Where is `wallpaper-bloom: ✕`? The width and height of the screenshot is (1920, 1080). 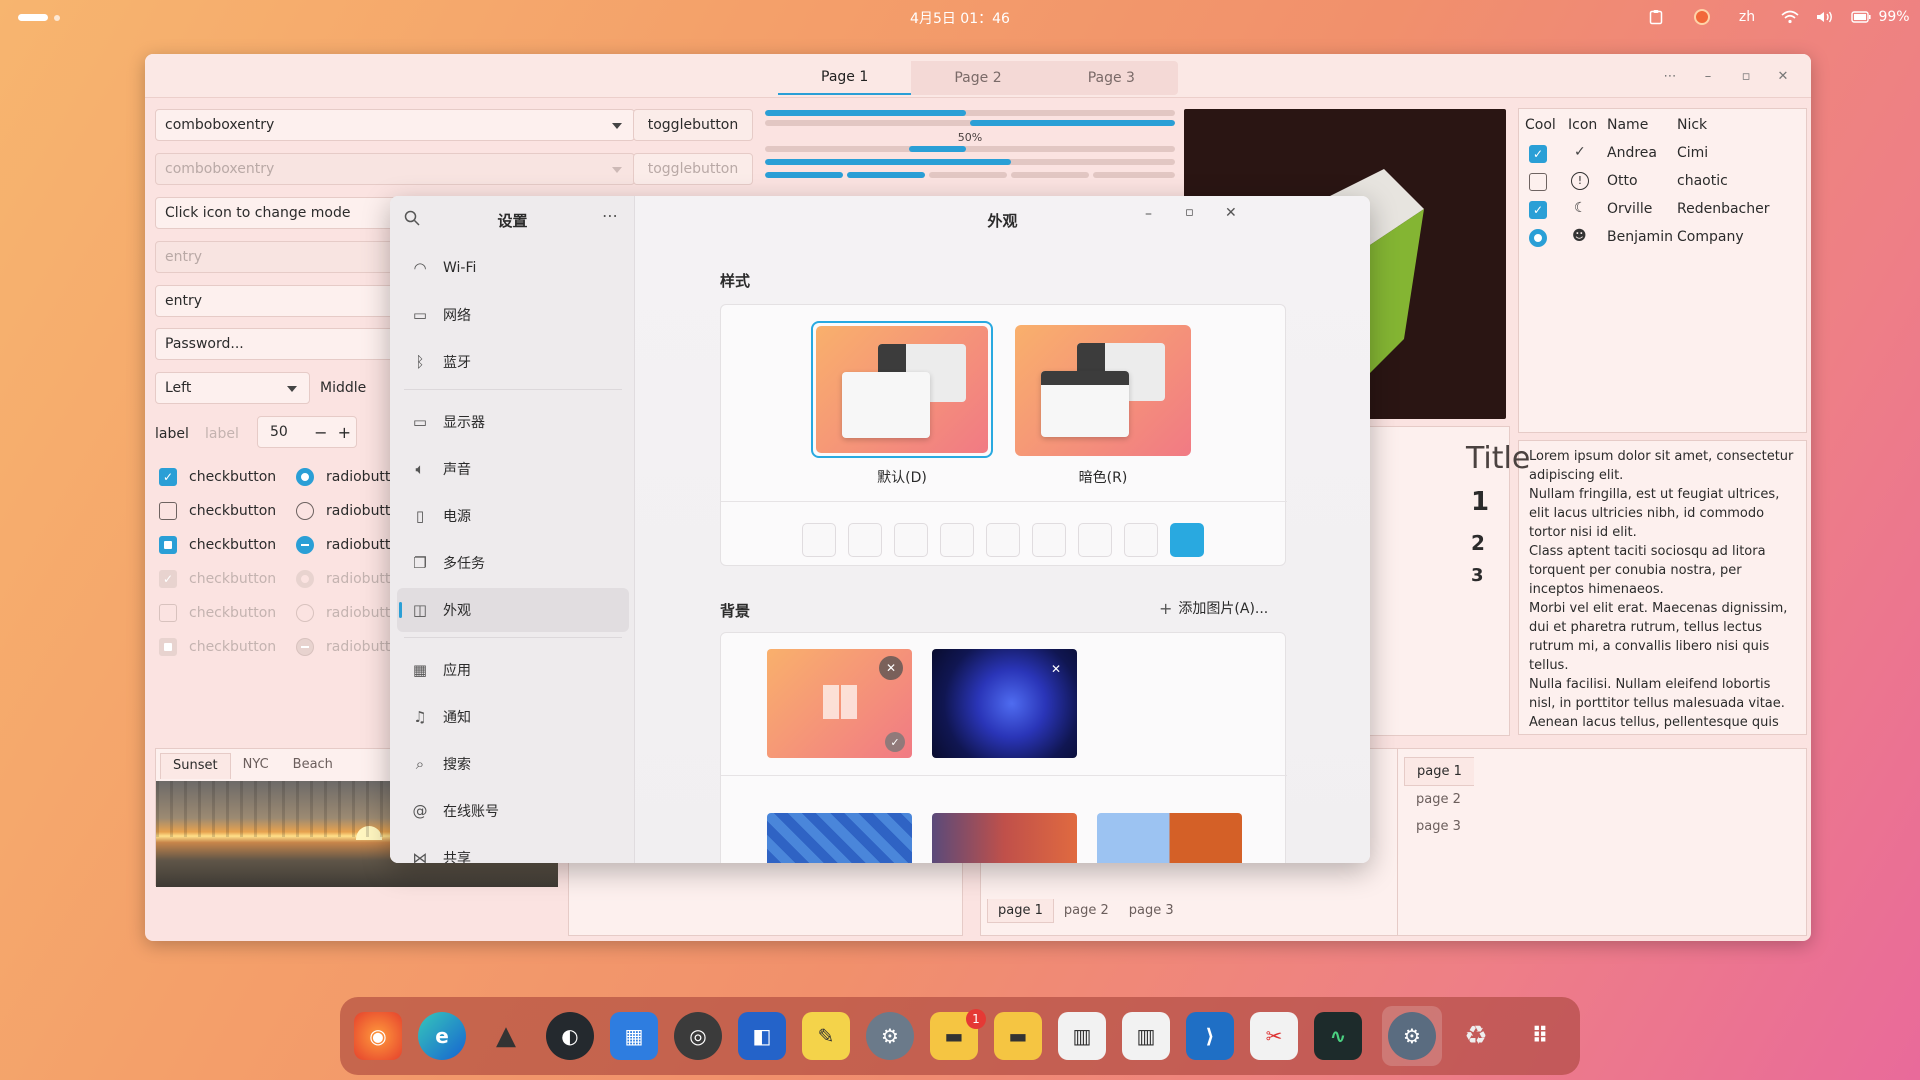
wallpaper-bloom: ✕ is located at coordinates (1004, 703).